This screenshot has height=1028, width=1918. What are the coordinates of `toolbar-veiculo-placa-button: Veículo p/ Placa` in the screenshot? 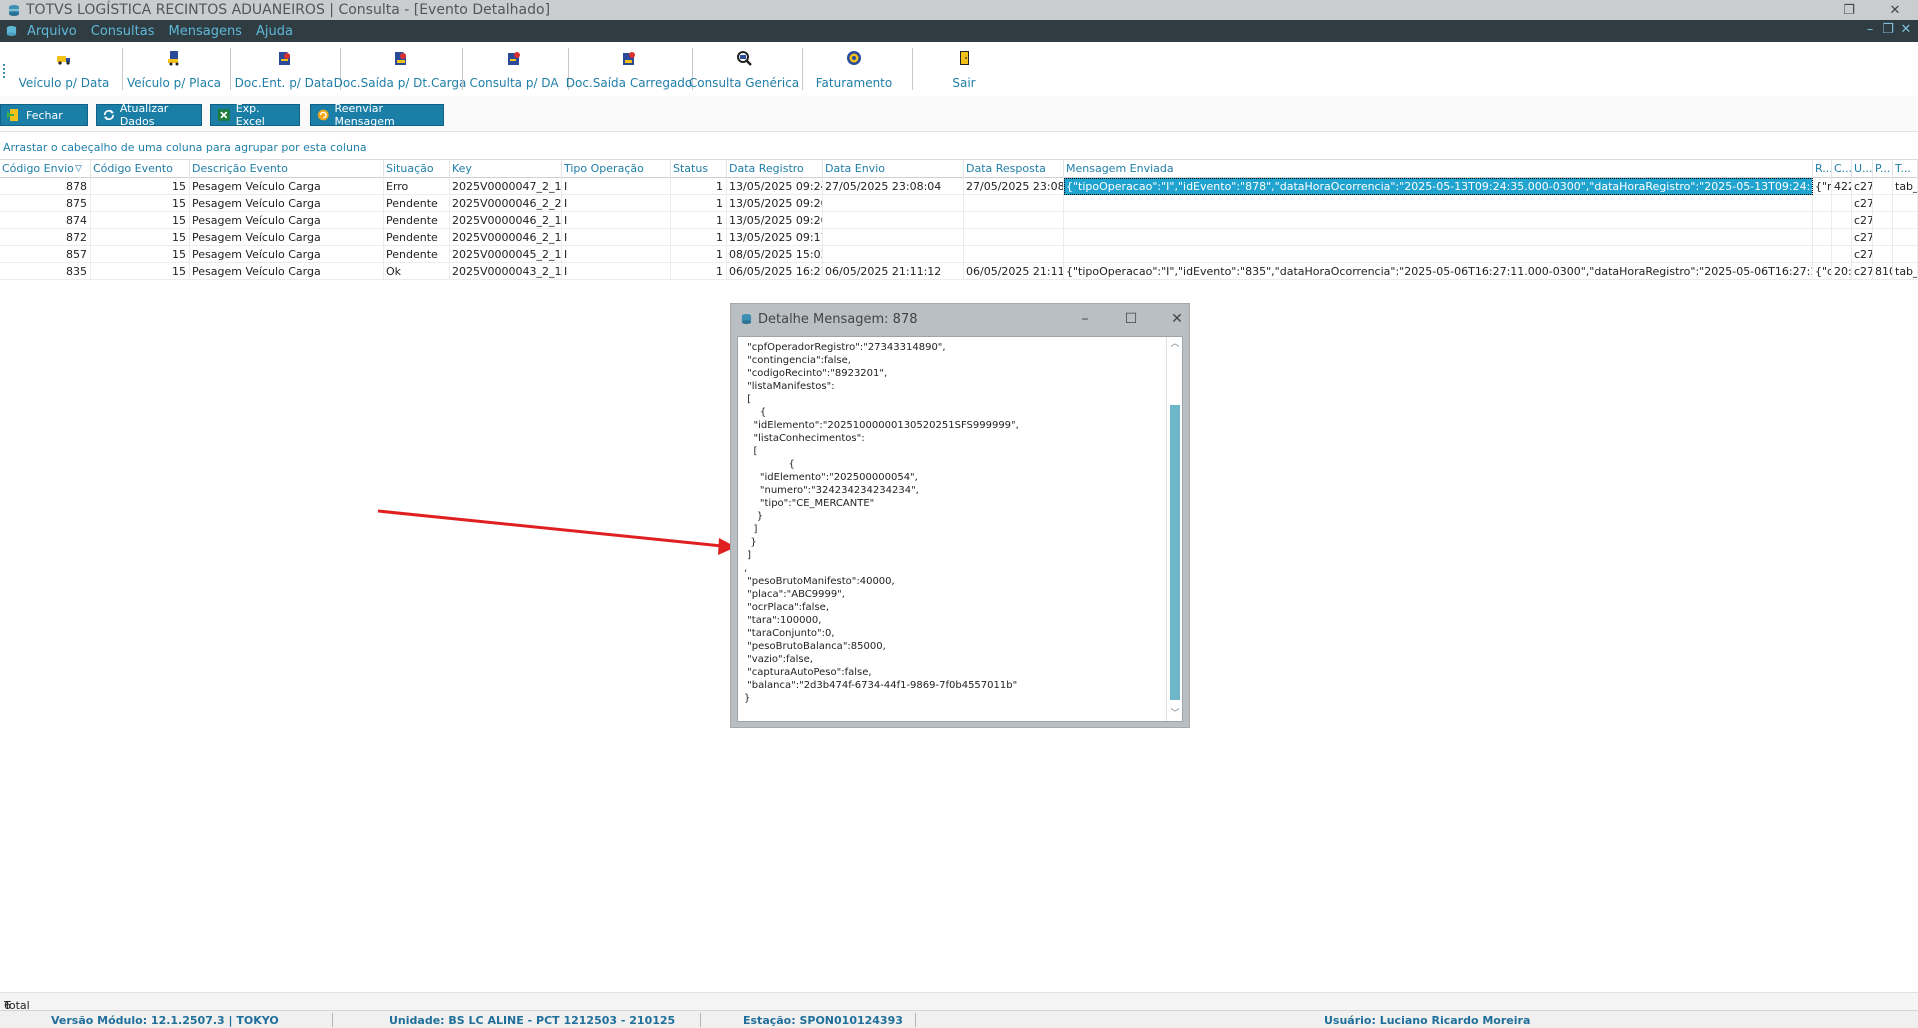 It's located at (174, 71).